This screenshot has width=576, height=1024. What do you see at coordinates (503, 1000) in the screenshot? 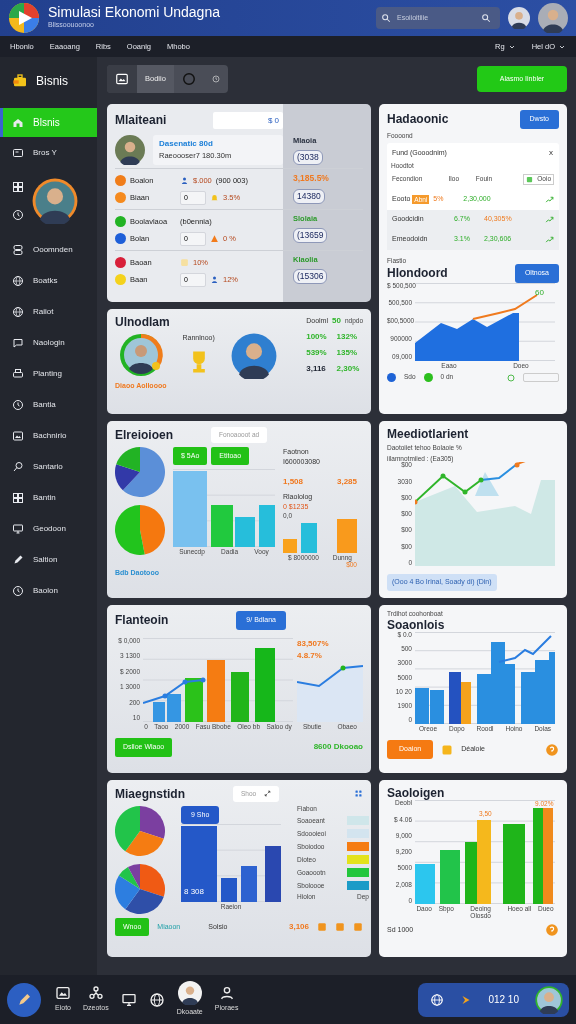
I see `tray-text: 012 10` at bounding box center [503, 1000].